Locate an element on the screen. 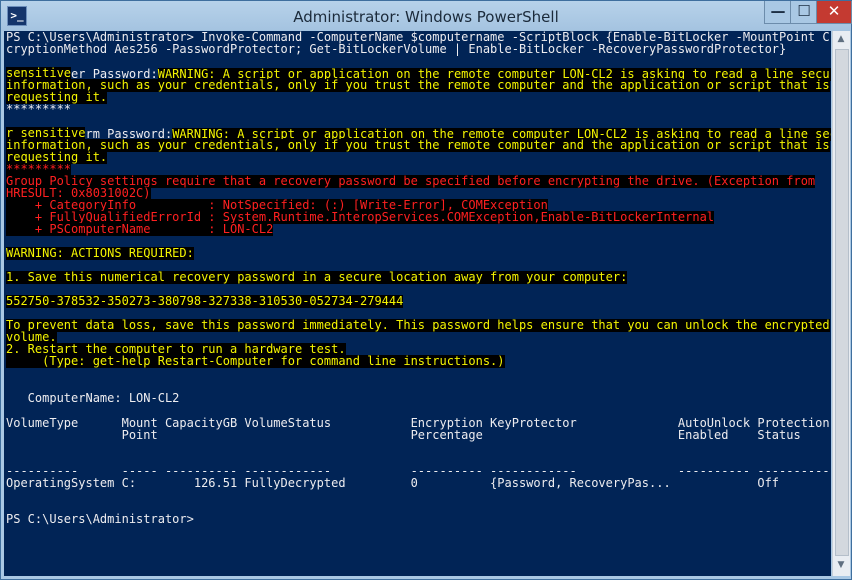 The height and width of the screenshot is (580, 852). warning-message: WARNING: ACTIONS REQUIRED: is located at coordinates (100, 253).